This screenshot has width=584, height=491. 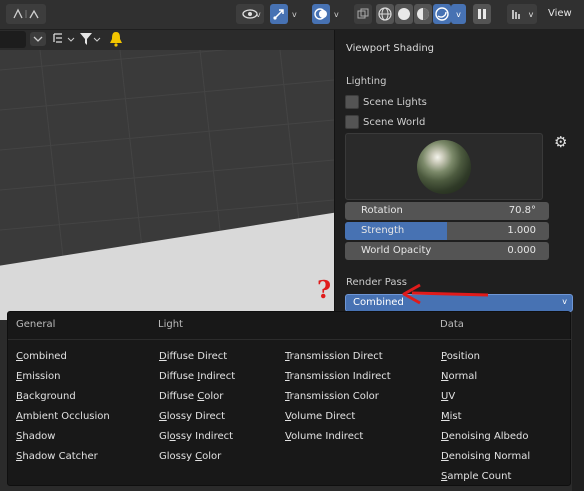 I want to click on sidebar-edge, so click(x=578, y=395).